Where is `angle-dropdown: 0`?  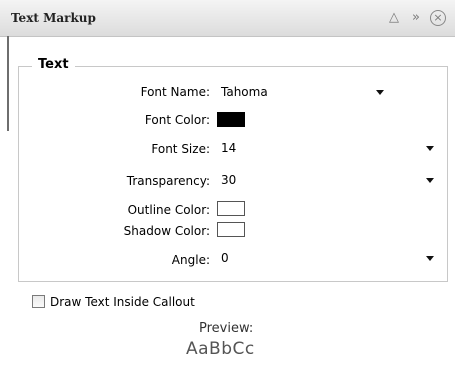
angle-dropdown: 0 is located at coordinates (328, 258).